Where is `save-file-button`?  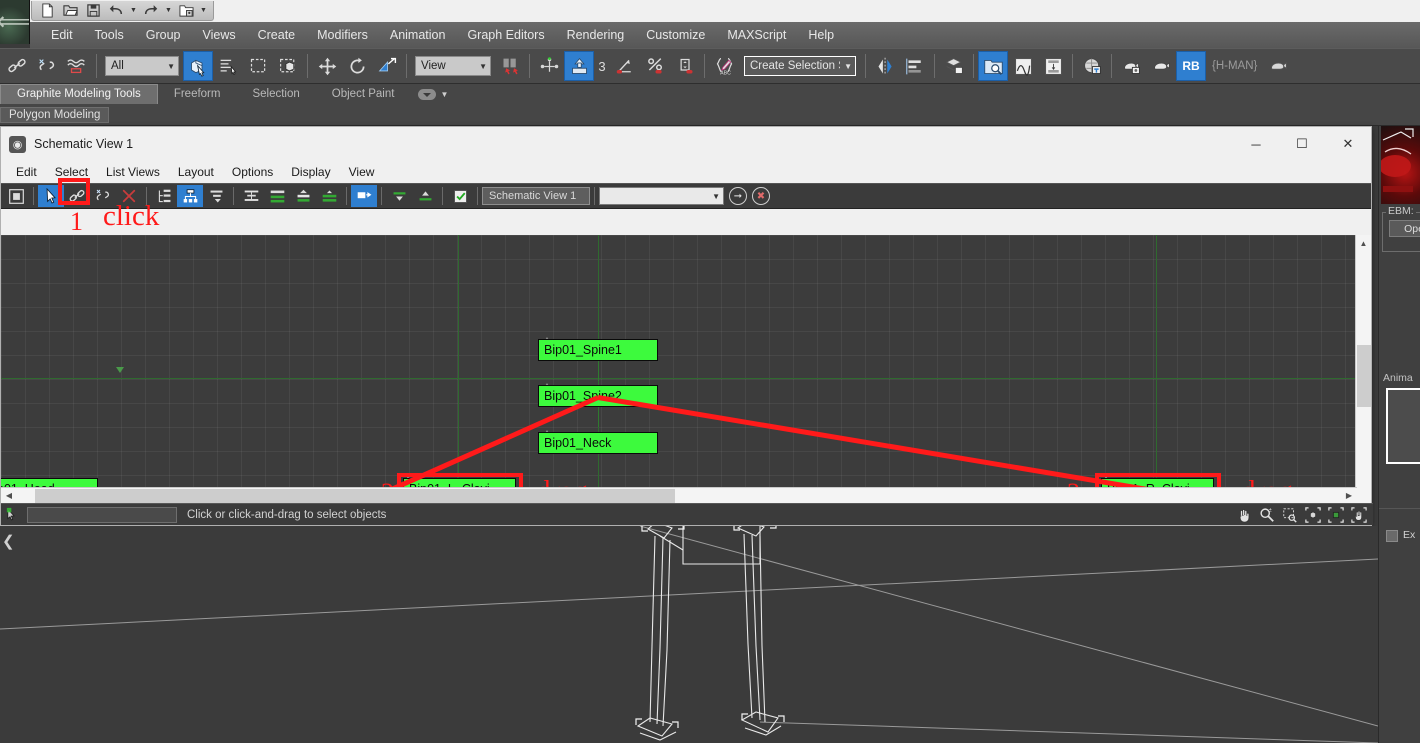
save-file-button is located at coordinates (93, 11).